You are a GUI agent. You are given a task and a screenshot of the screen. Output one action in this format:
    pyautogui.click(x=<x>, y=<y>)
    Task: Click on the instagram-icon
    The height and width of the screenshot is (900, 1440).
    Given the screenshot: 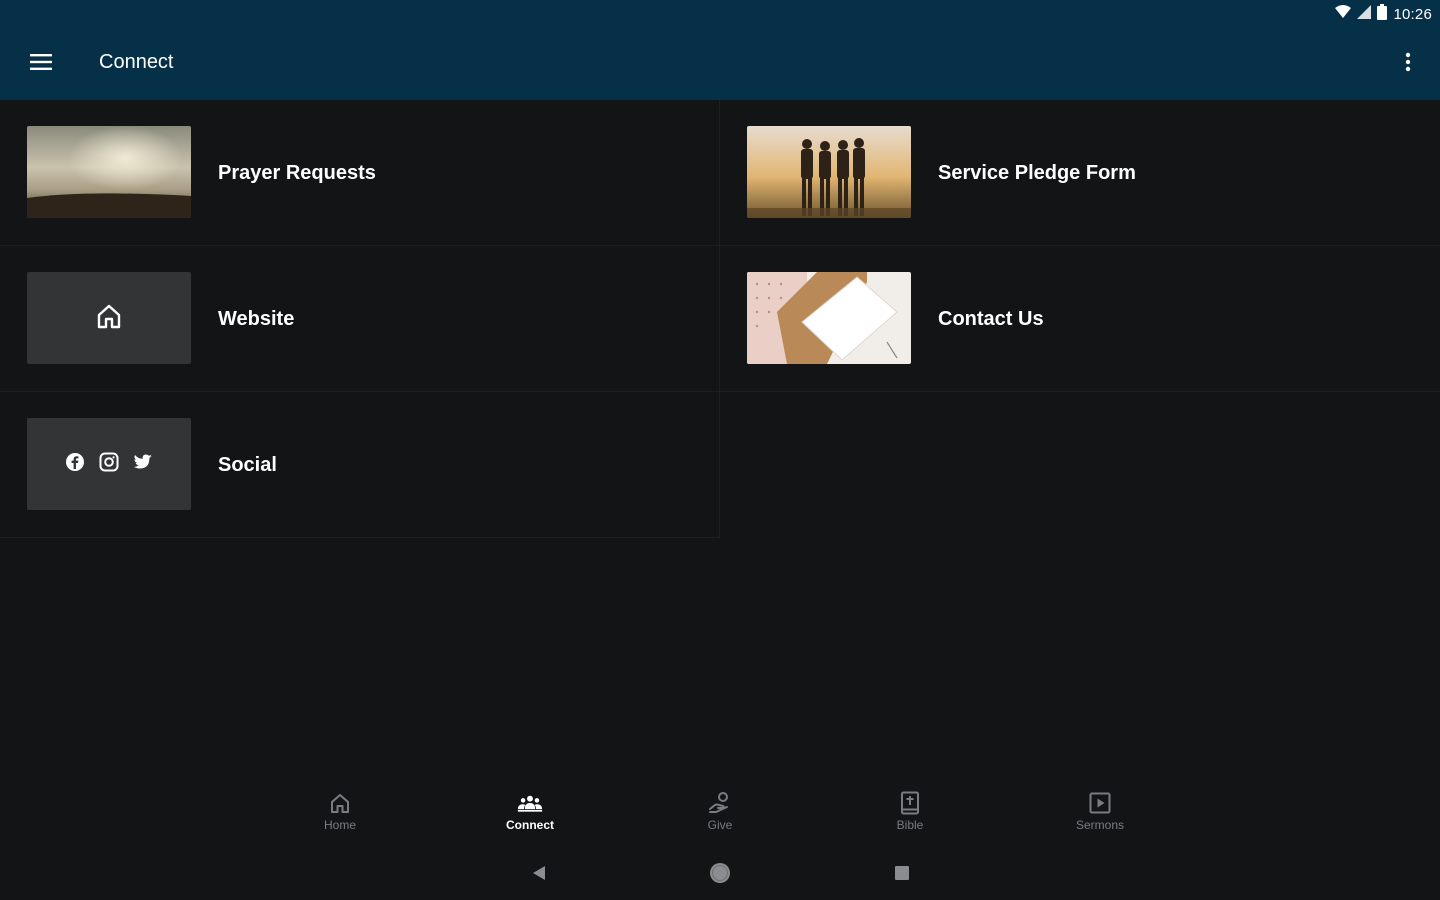 What is the action you would take?
    pyautogui.click(x=109, y=464)
    